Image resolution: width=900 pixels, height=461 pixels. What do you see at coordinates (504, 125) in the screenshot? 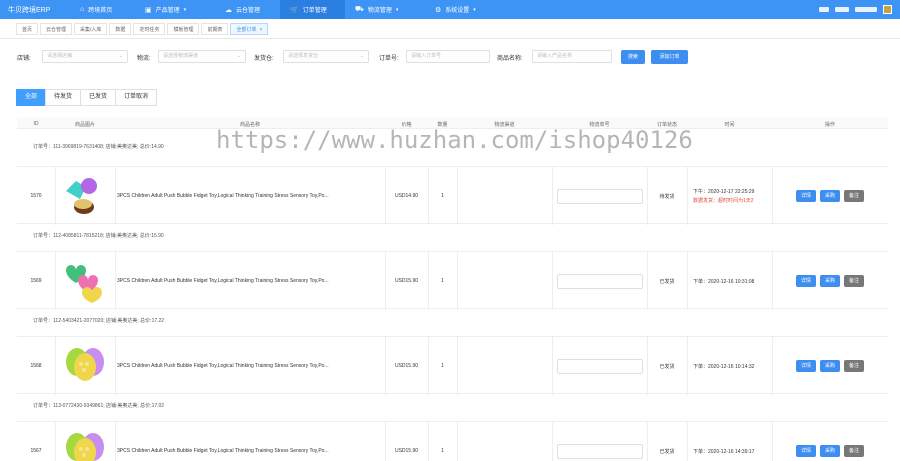
I see `column-header: 物流渠道` at bounding box center [504, 125].